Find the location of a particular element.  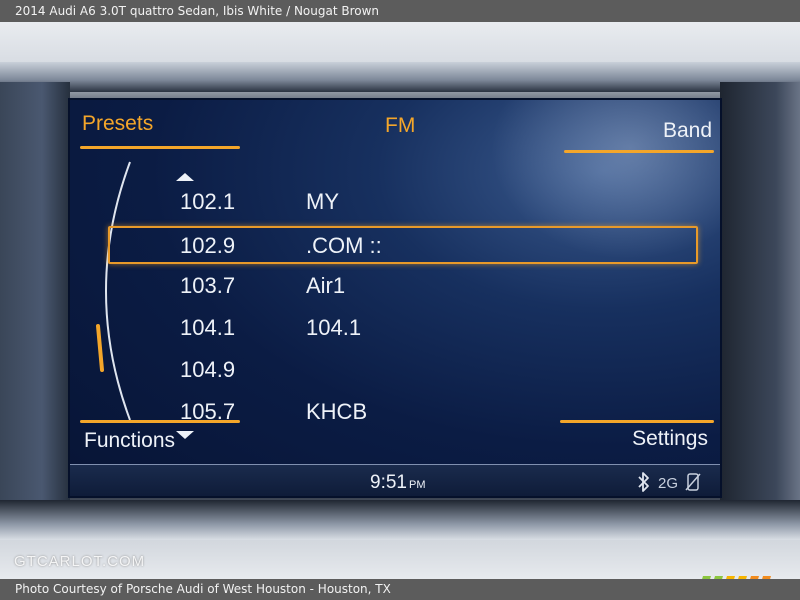

status-bar: 9:51 PM 2G is located at coordinates (395, 480).